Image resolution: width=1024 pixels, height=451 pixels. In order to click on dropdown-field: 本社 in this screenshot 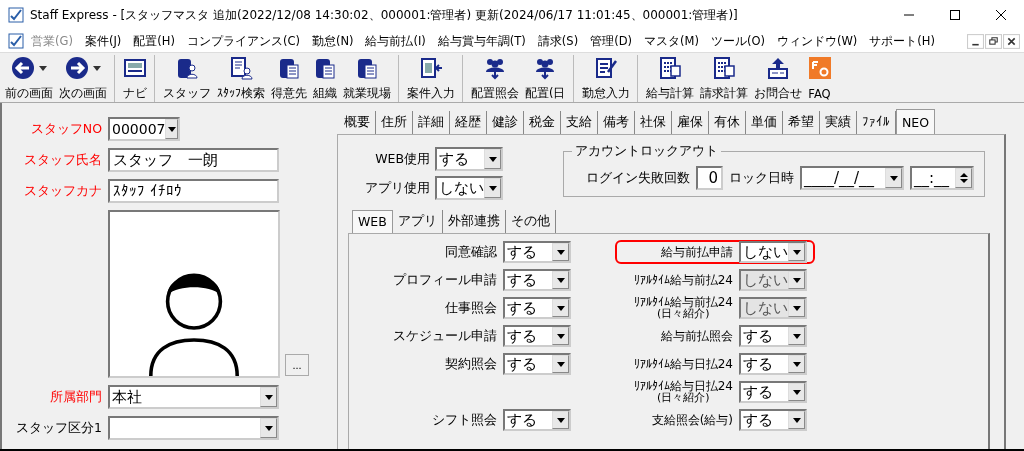, I will do `click(193, 397)`.